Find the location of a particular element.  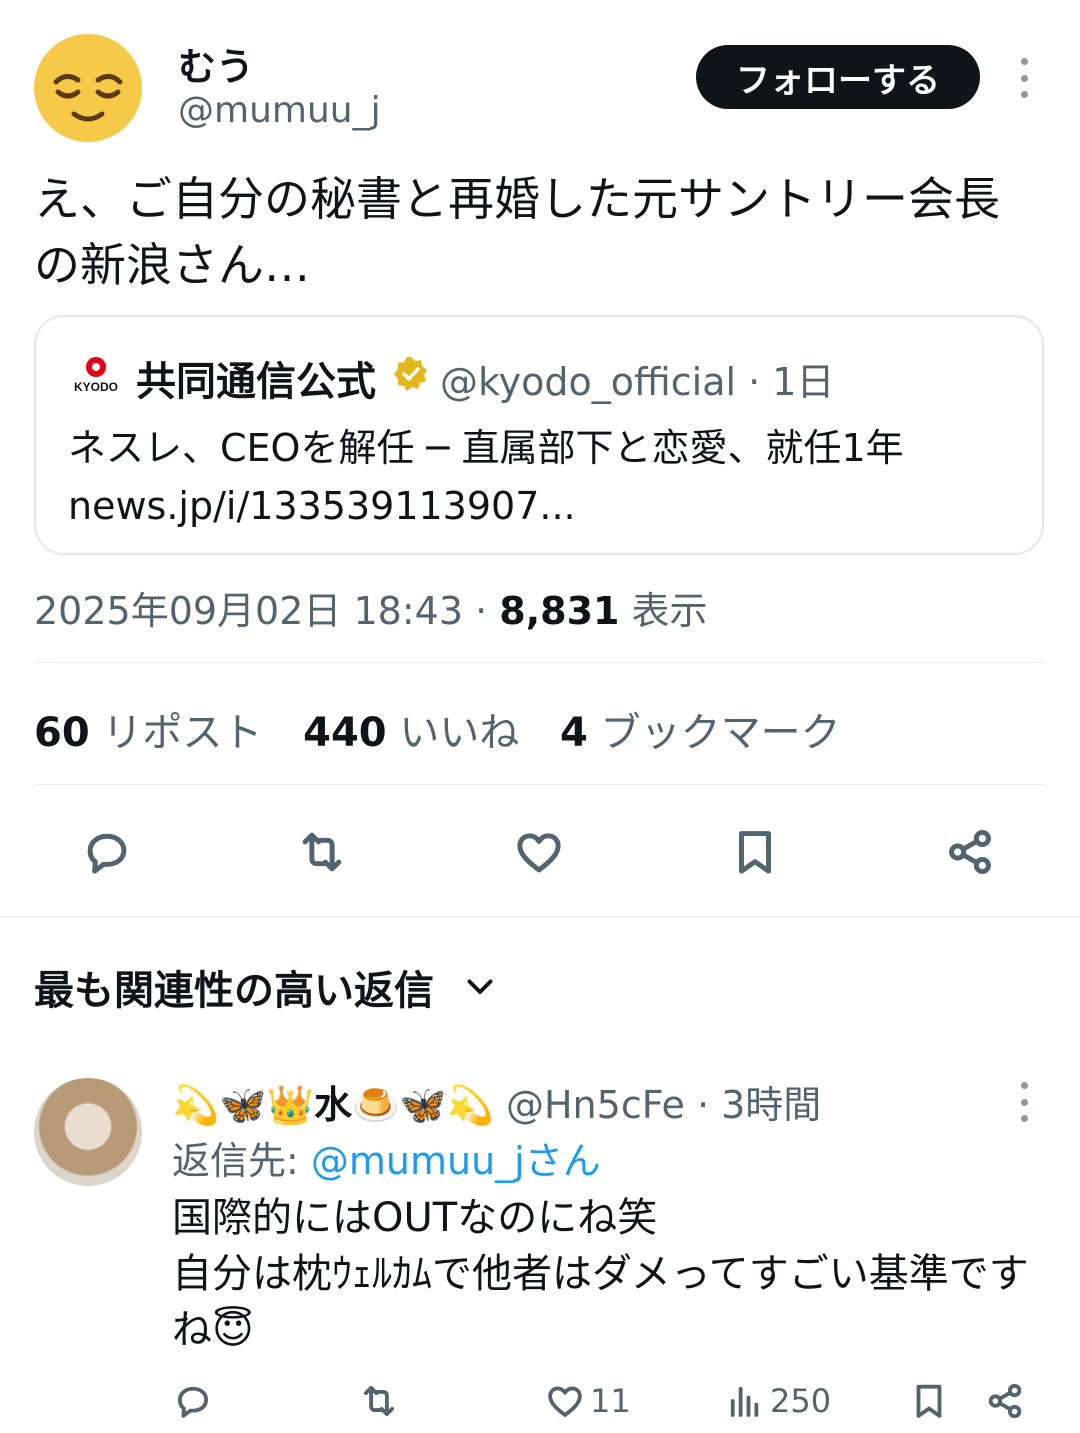

views-count: 8,831 is located at coordinates (559, 611).